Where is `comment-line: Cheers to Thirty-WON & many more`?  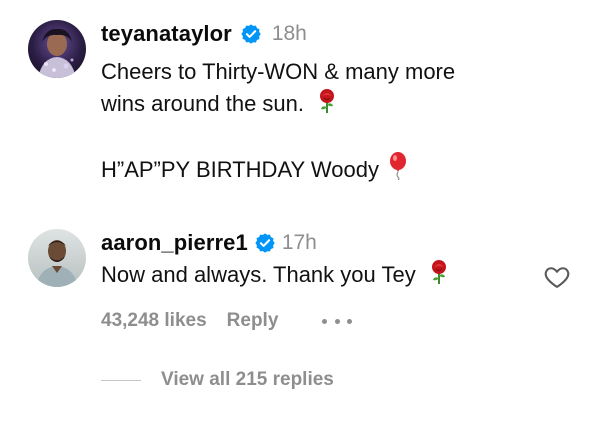 comment-line: Cheers to Thirty-WON & many more is located at coordinates (278, 72).